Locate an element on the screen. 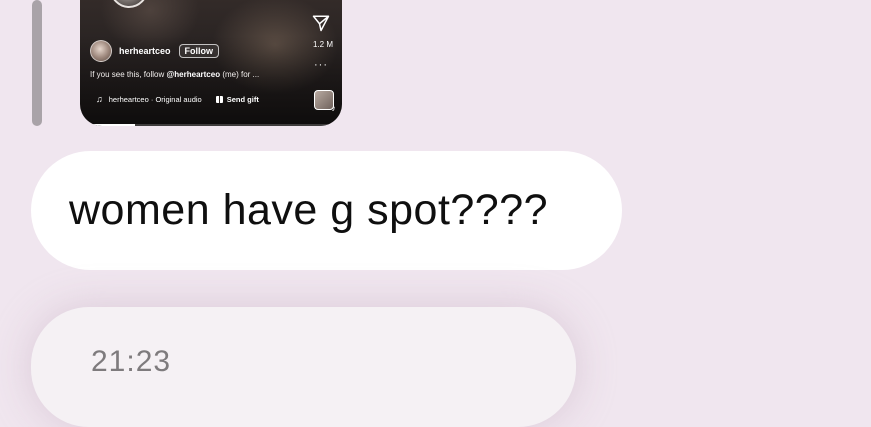 The height and width of the screenshot is (427, 871). share-icon is located at coordinates (321, 23).